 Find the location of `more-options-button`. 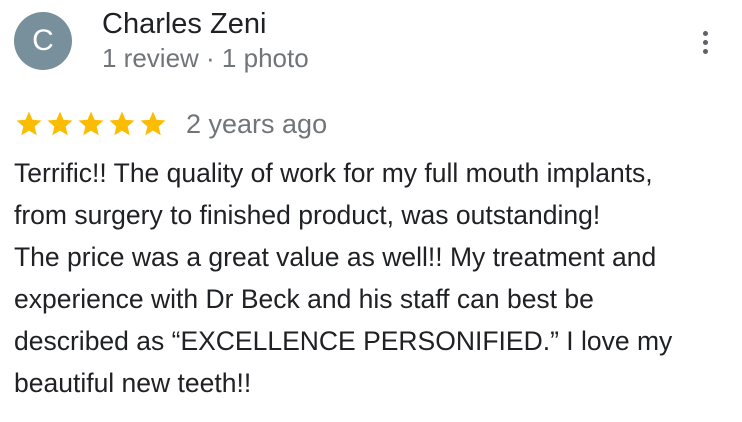

more-options-button is located at coordinates (705, 42).